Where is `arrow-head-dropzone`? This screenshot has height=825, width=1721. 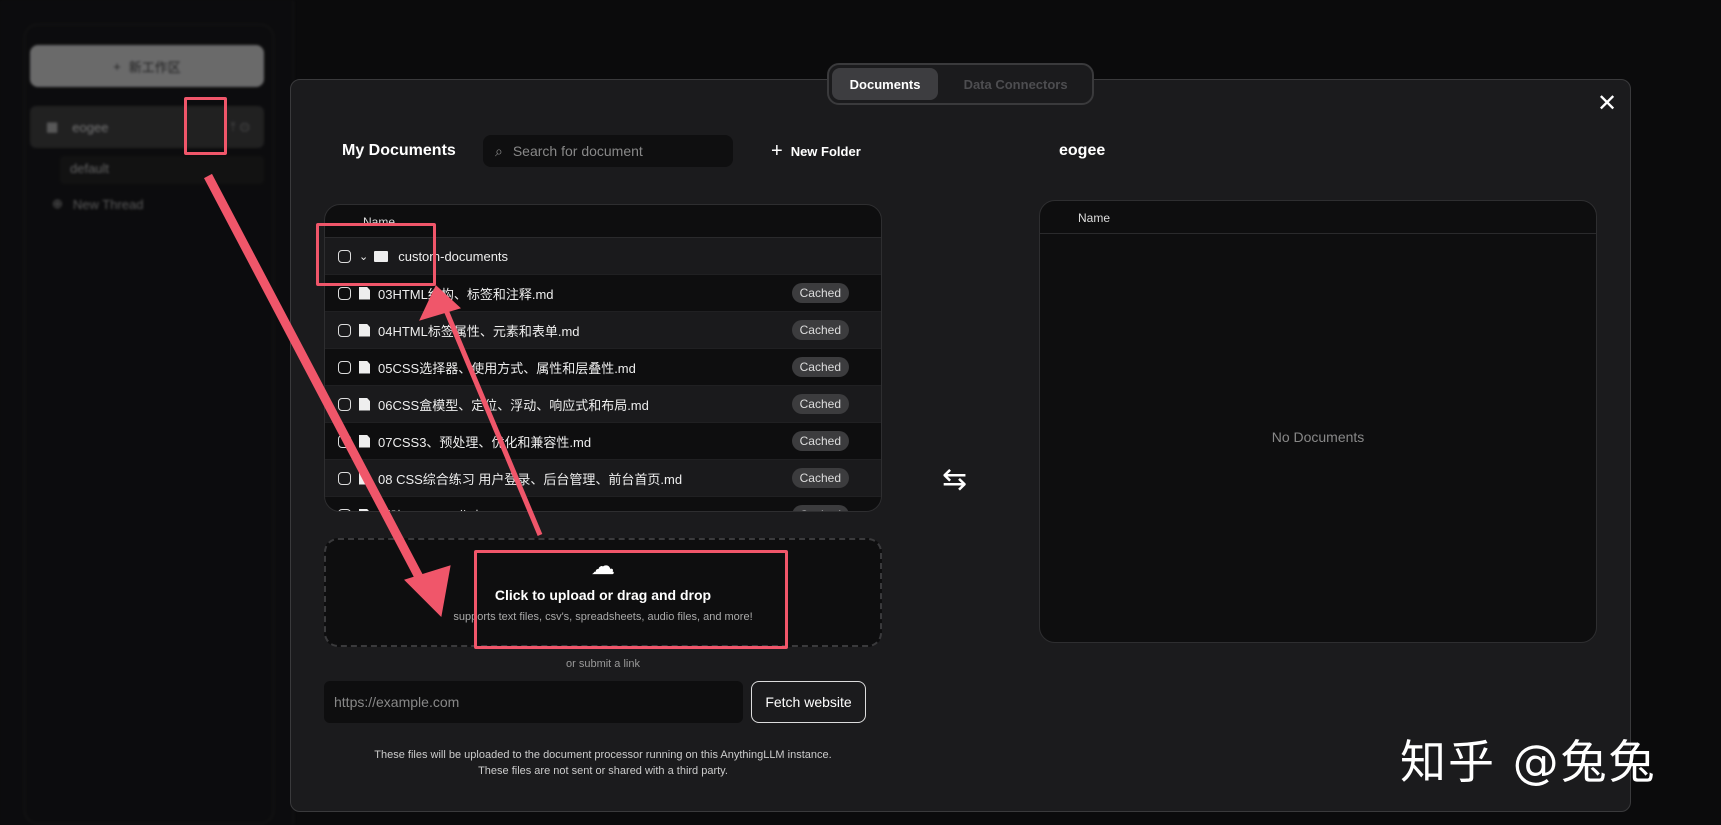 arrow-head-dropzone is located at coordinates (427, 591).